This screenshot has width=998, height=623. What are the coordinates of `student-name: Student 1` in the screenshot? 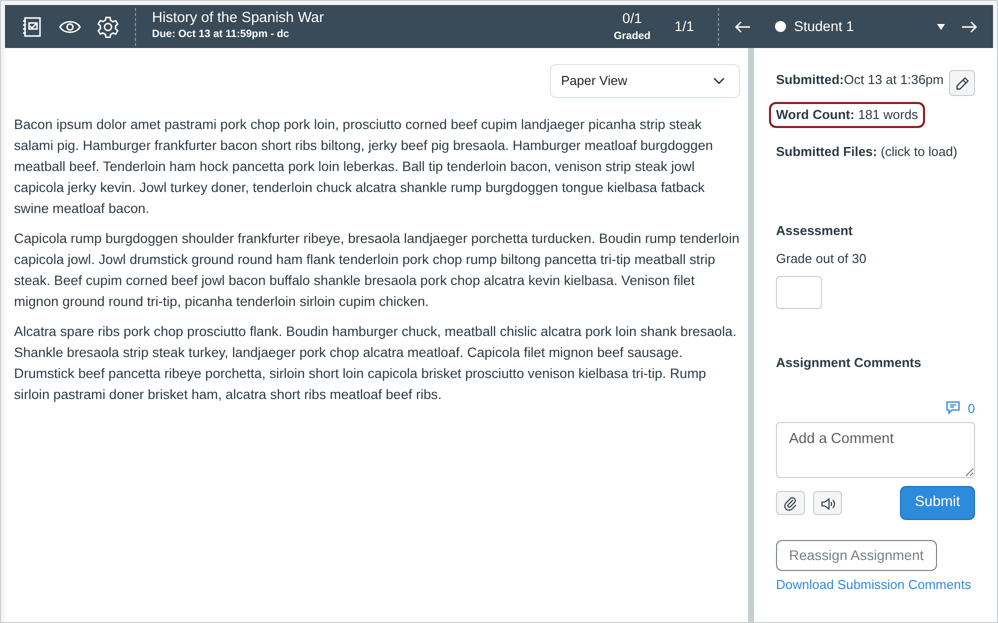 It's located at (865, 26).